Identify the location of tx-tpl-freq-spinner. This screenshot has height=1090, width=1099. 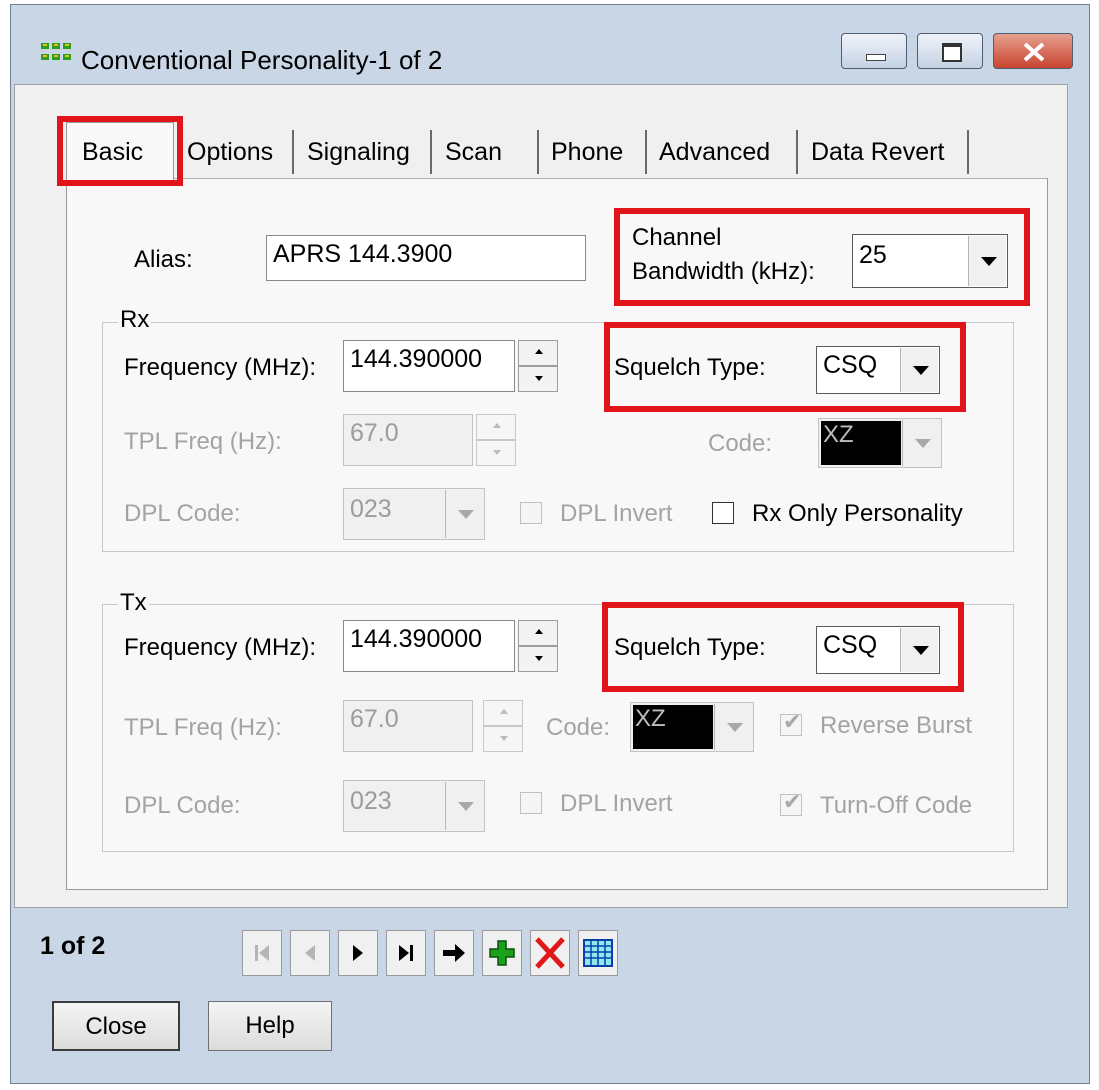
(503, 726).